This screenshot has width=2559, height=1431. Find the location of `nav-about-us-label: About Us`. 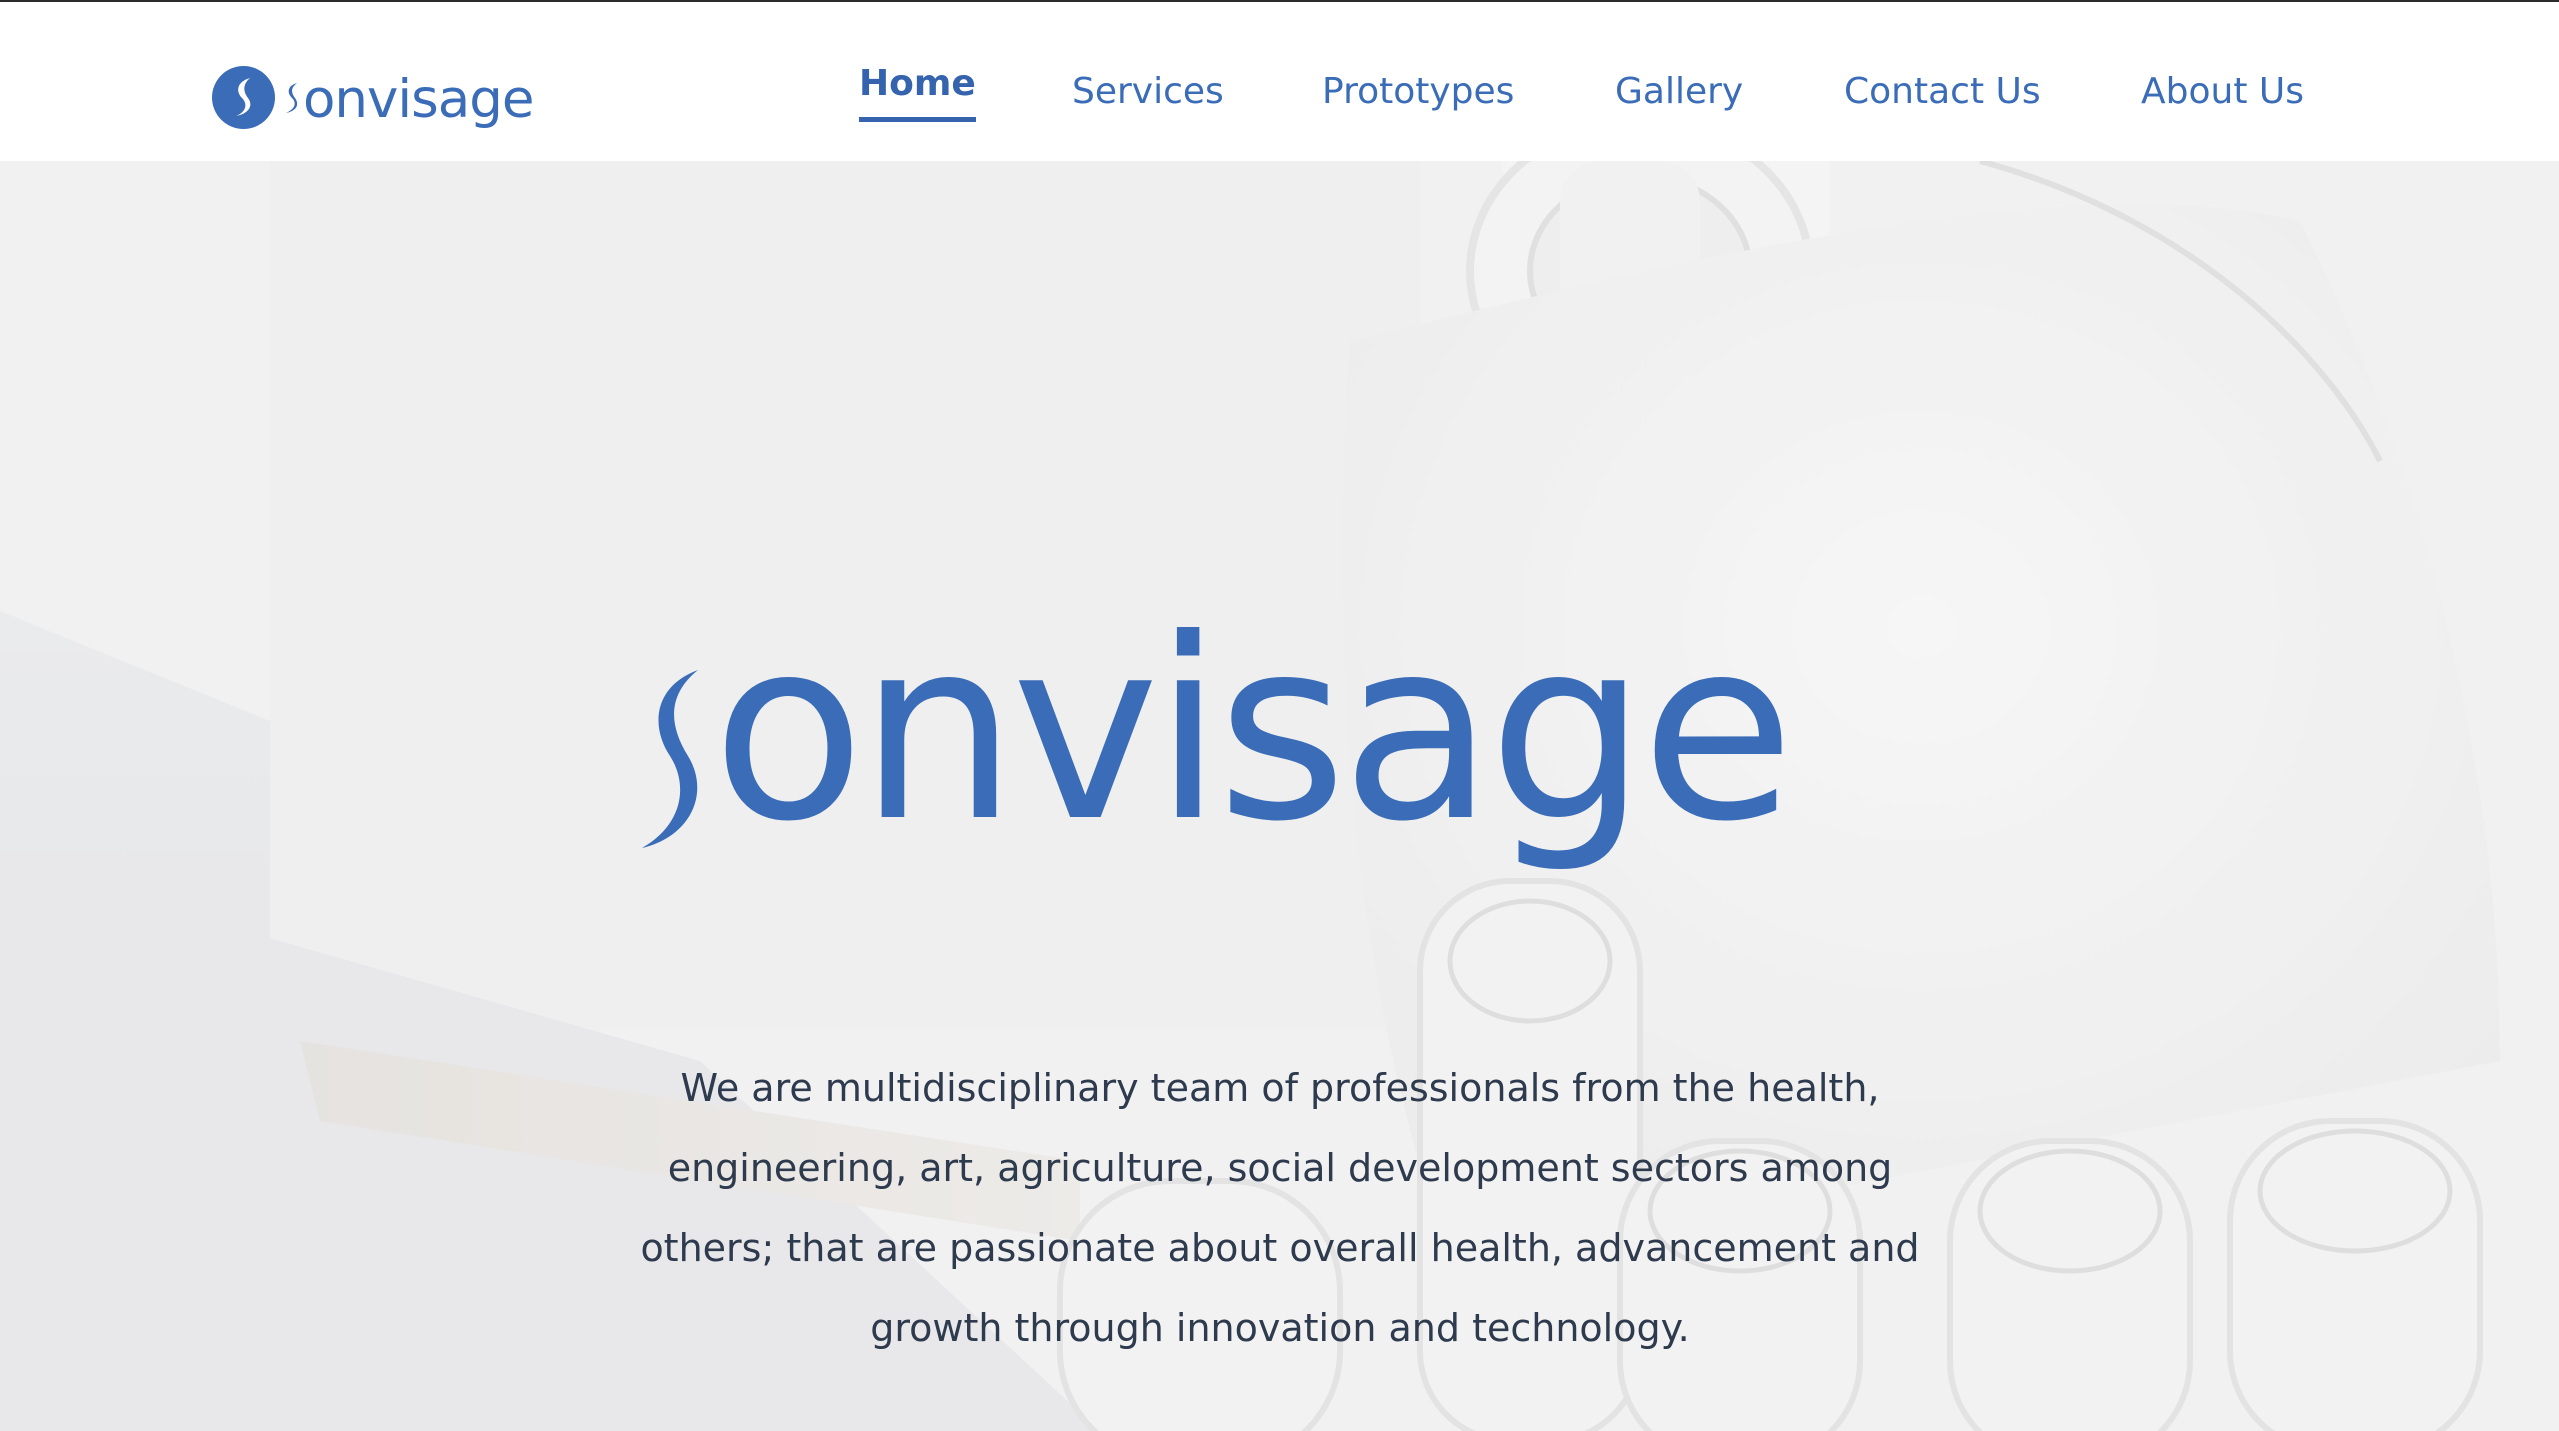

nav-about-us-label: About Us is located at coordinates (2222, 91).